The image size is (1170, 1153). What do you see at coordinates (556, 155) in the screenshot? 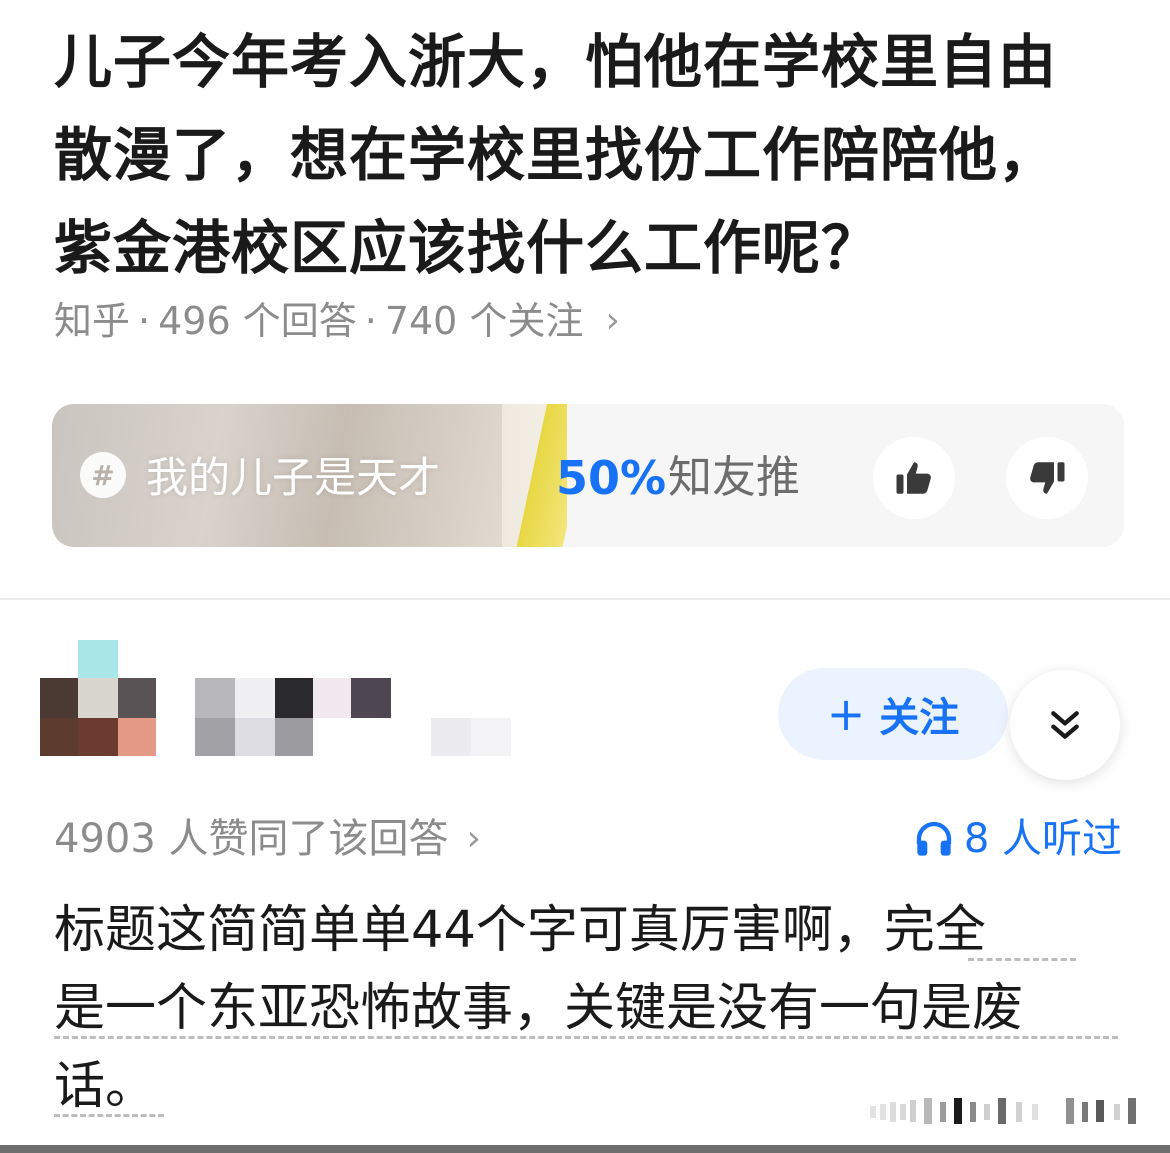
I see `question-title-line-2: 散漫了，想在学校里找份工作陪陪他，` at bounding box center [556, 155].